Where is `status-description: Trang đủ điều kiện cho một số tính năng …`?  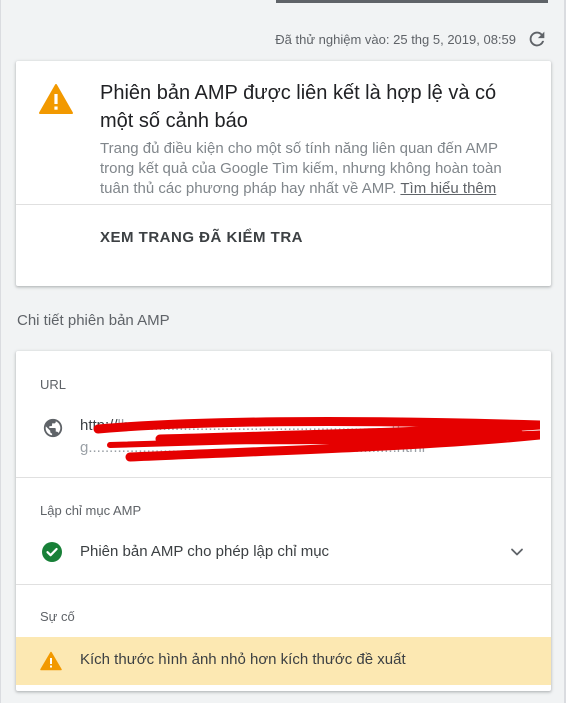 status-description: Trang đủ điều kiện cho một số tính năng … is located at coordinates (313, 169).